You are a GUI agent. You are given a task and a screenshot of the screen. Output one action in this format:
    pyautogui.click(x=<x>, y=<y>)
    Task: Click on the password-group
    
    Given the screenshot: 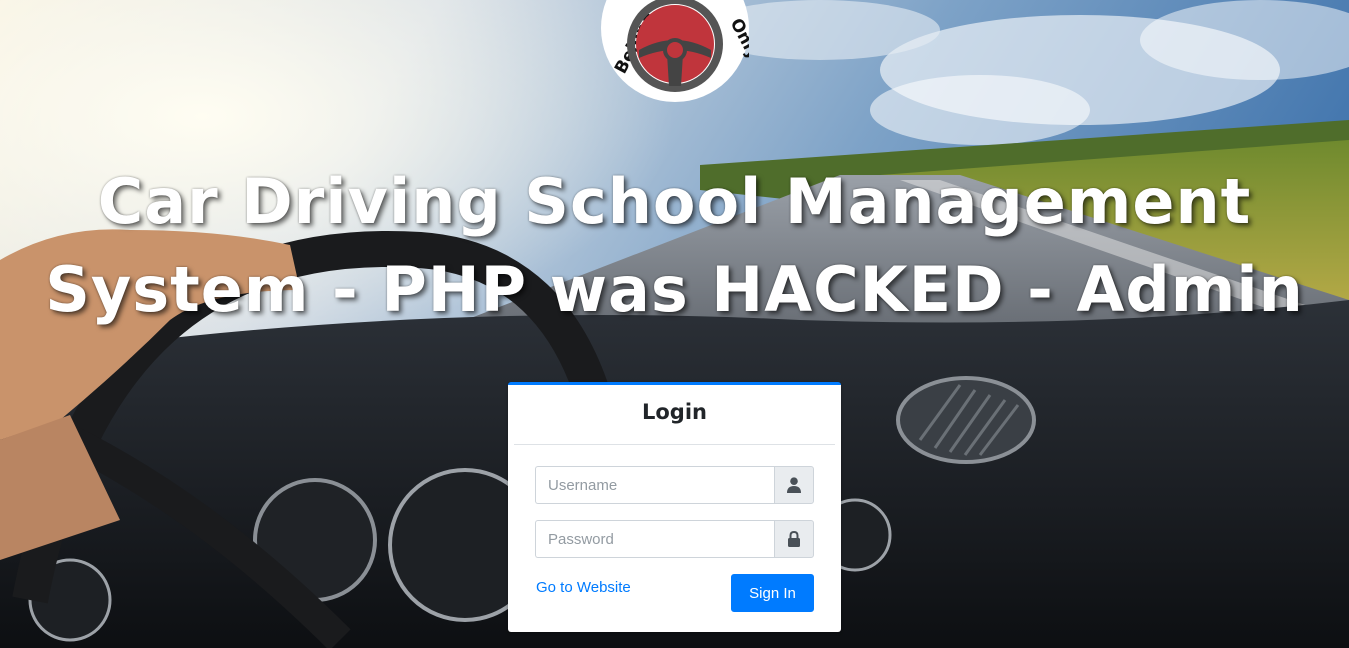 What is the action you would take?
    pyautogui.click(x=674, y=539)
    